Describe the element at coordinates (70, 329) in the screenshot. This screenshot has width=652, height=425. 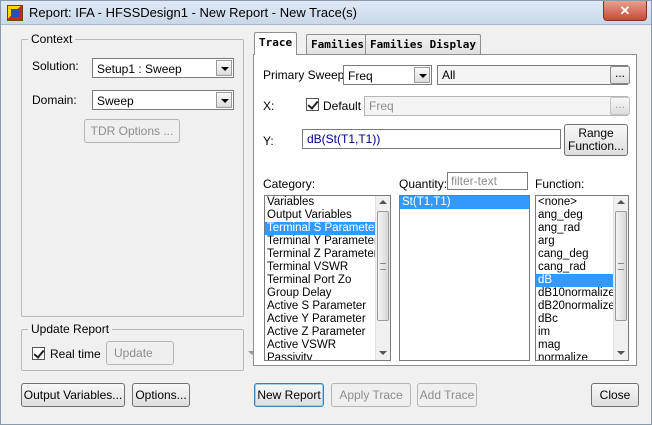
I see `update-report-legend: Update Report` at that location.